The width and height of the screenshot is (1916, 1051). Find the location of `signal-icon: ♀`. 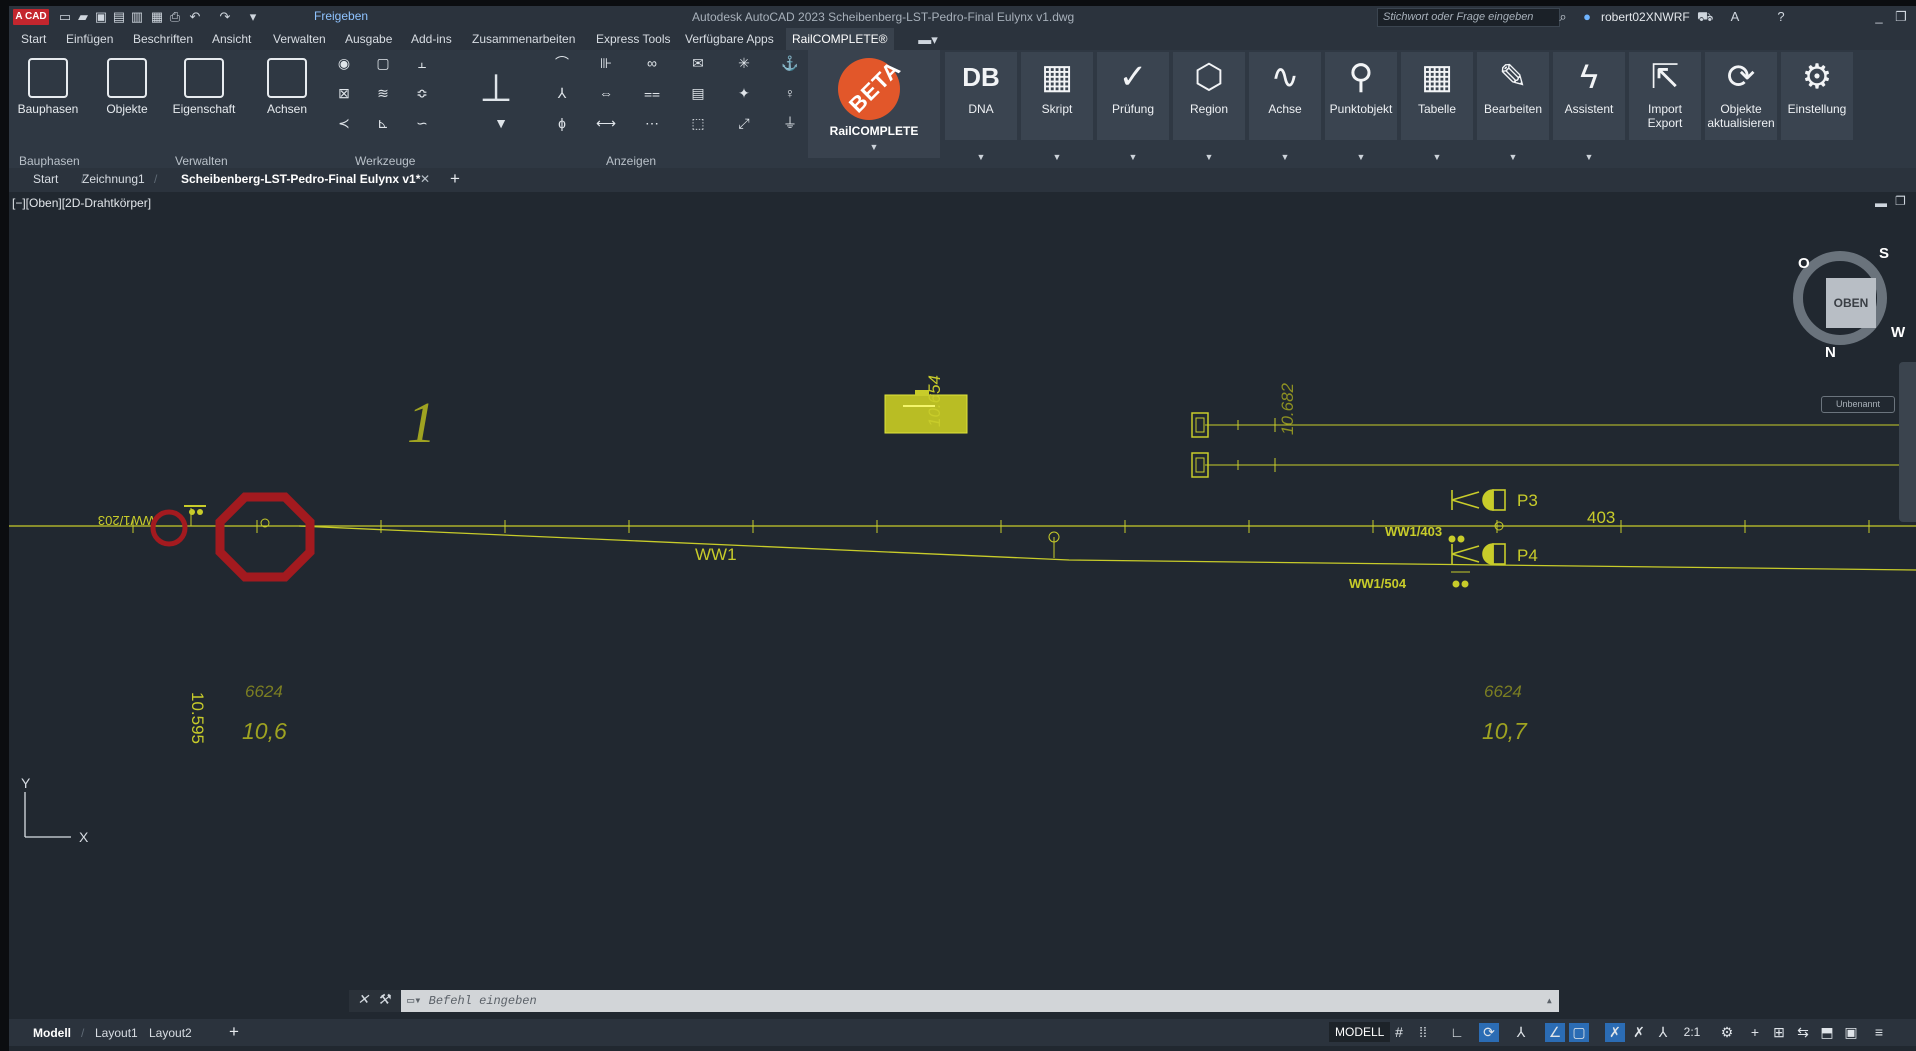

signal-icon: ♀ is located at coordinates (790, 93).